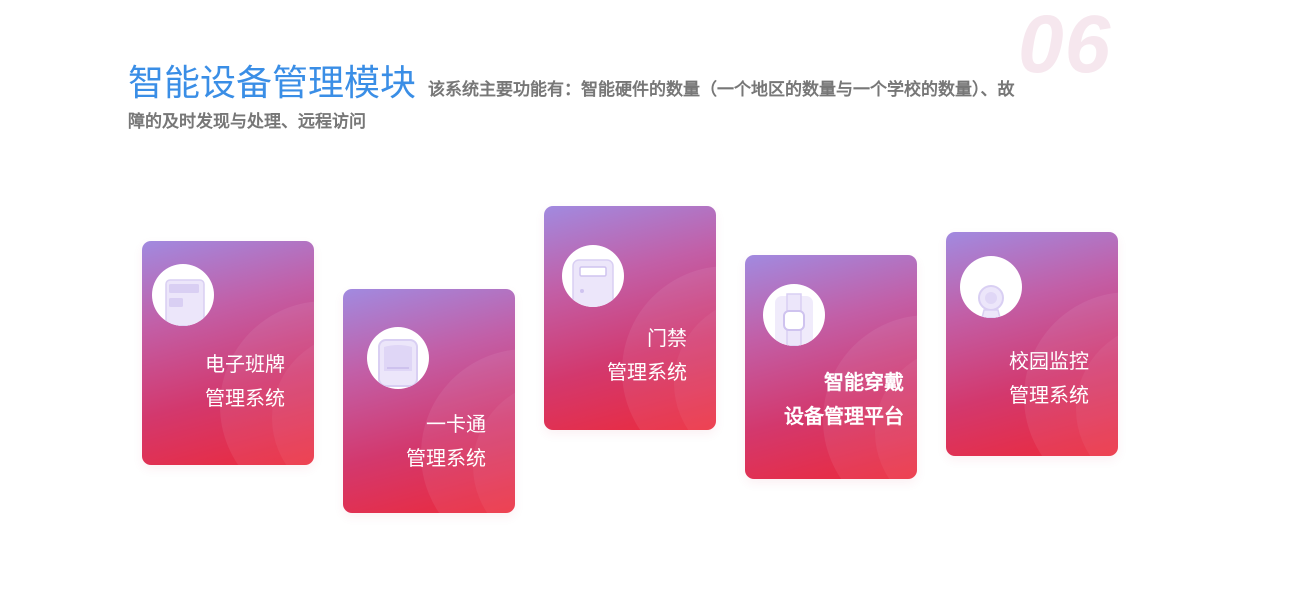 The height and width of the screenshot is (609, 1308). What do you see at coordinates (446, 441) in the screenshot?
I see `card-label: 一卡通 管理系统` at bounding box center [446, 441].